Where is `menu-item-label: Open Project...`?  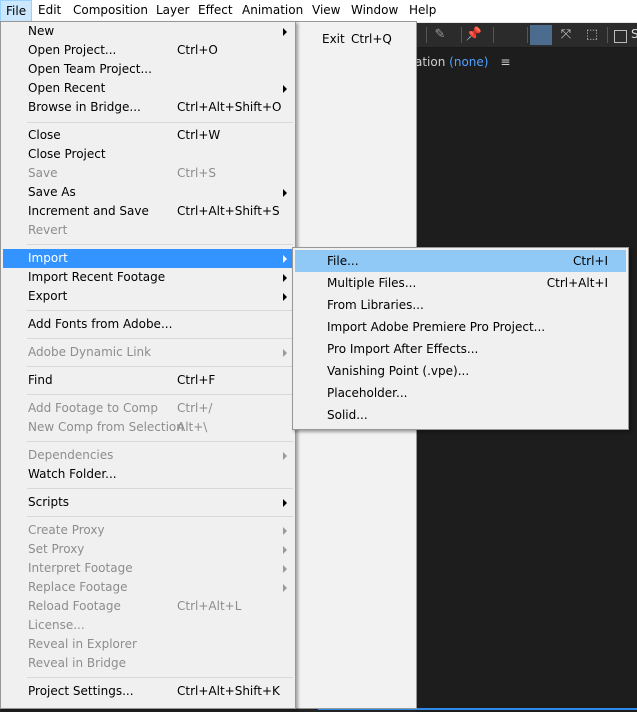 menu-item-label: Open Project... is located at coordinates (72, 50).